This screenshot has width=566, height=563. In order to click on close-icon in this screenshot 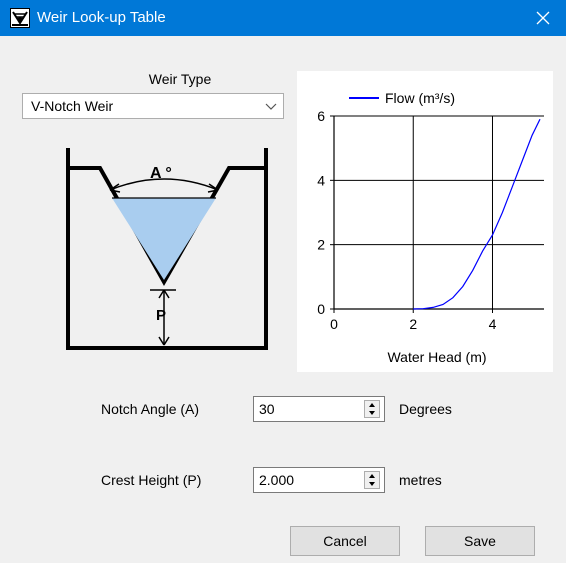, I will do `click(543, 18)`.